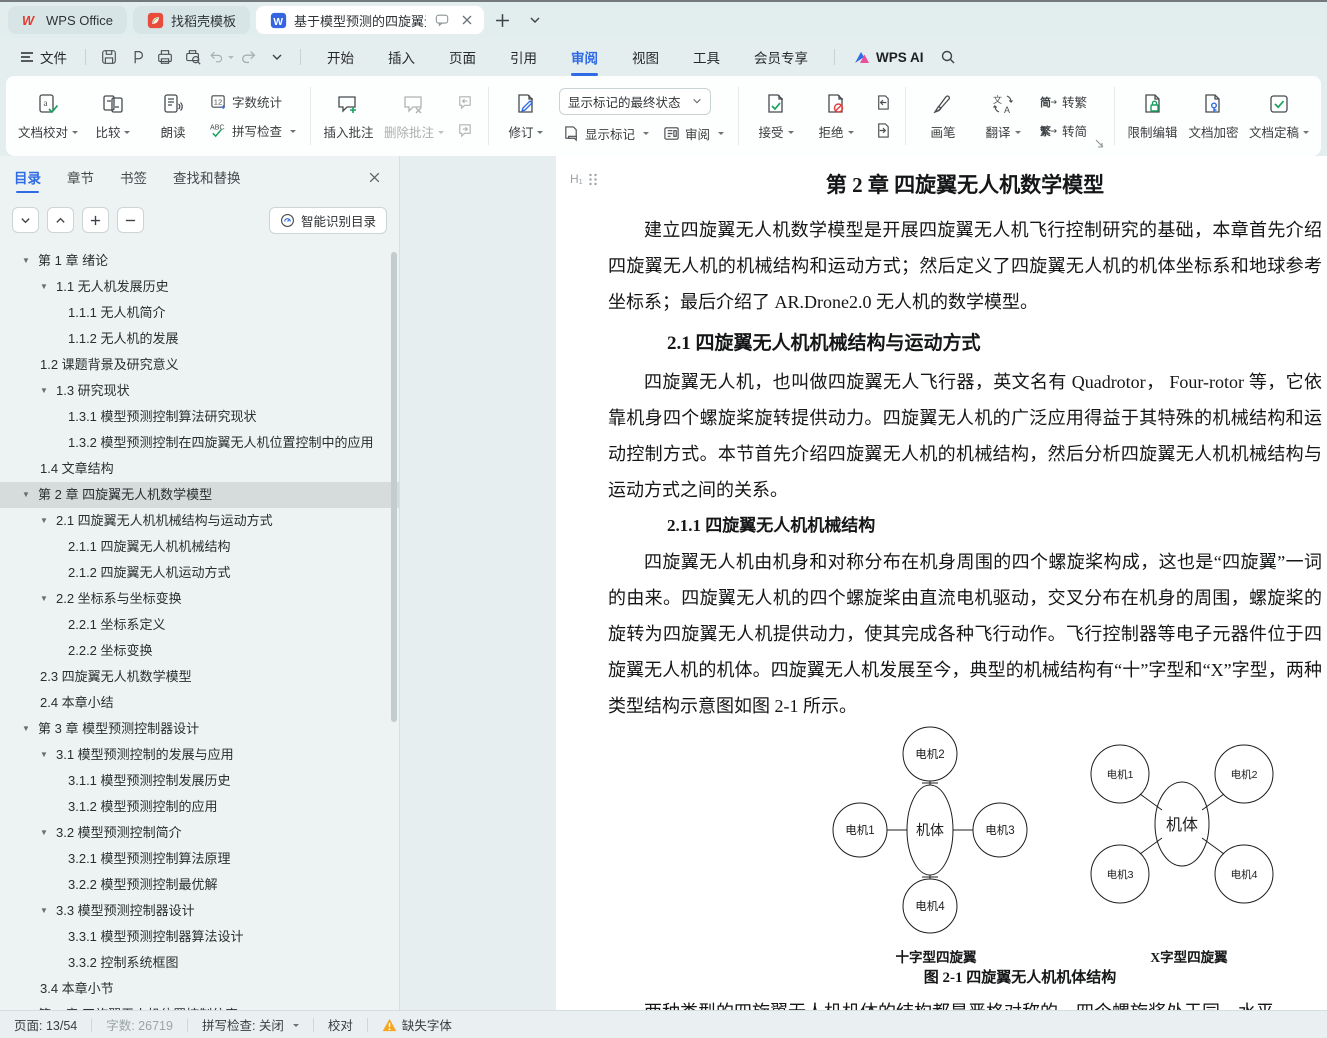  What do you see at coordinates (199, 651) in the screenshot?
I see `toc-item: 2.2.2 坐标变换` at bounding box center [199, 651].